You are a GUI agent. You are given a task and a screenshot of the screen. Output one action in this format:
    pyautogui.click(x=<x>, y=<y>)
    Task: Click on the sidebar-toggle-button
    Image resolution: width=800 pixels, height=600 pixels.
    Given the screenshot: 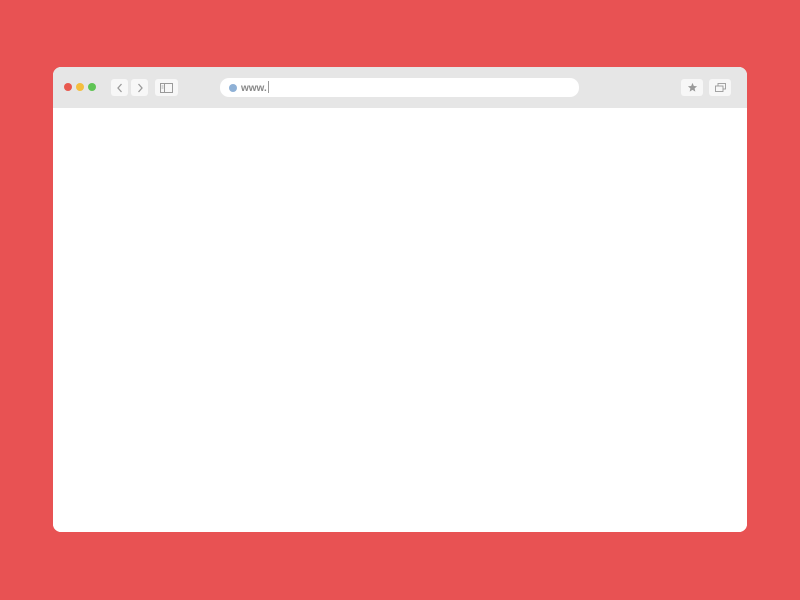 What is the action you would take?
    pyautogui.click(x=166, y=87)
    